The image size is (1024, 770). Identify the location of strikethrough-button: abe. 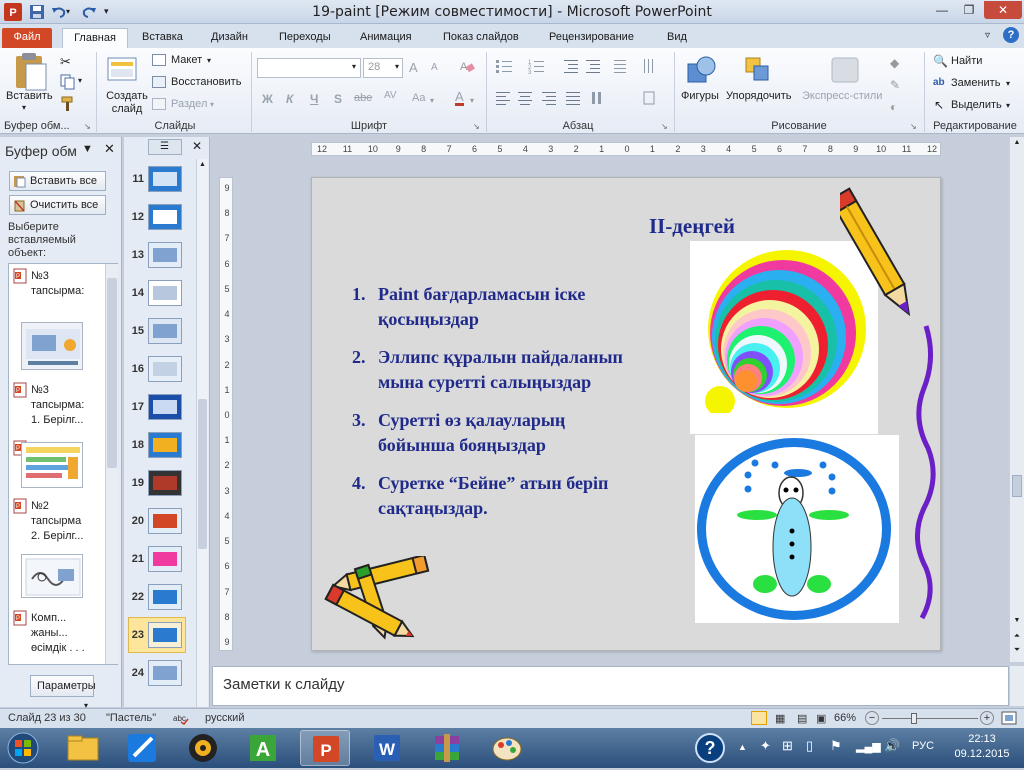
(363, 98).